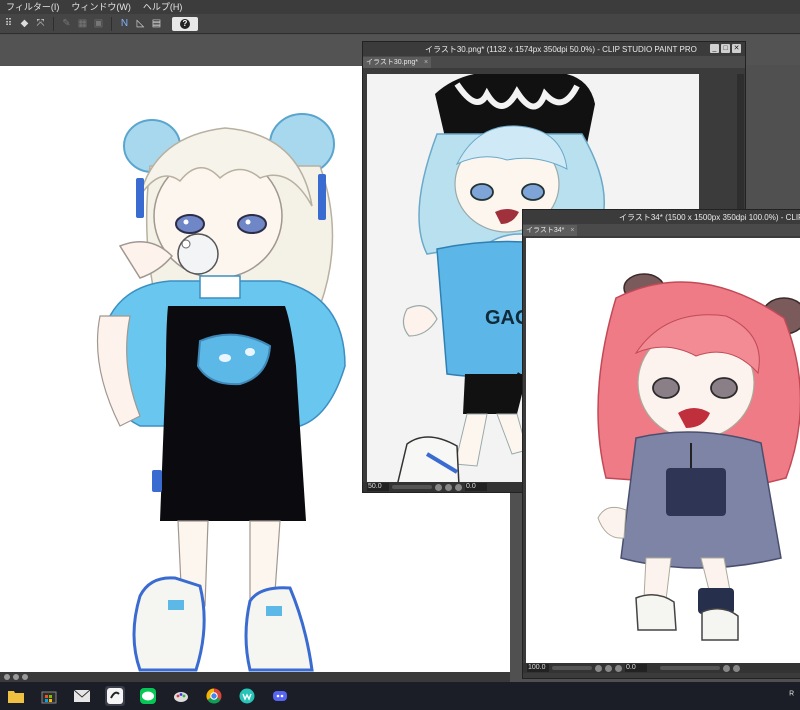 Image resolution: width=800 pixels, height=710 pixels. I want to click on tab-illust34: イラスト34* ×, so click(550, 230).